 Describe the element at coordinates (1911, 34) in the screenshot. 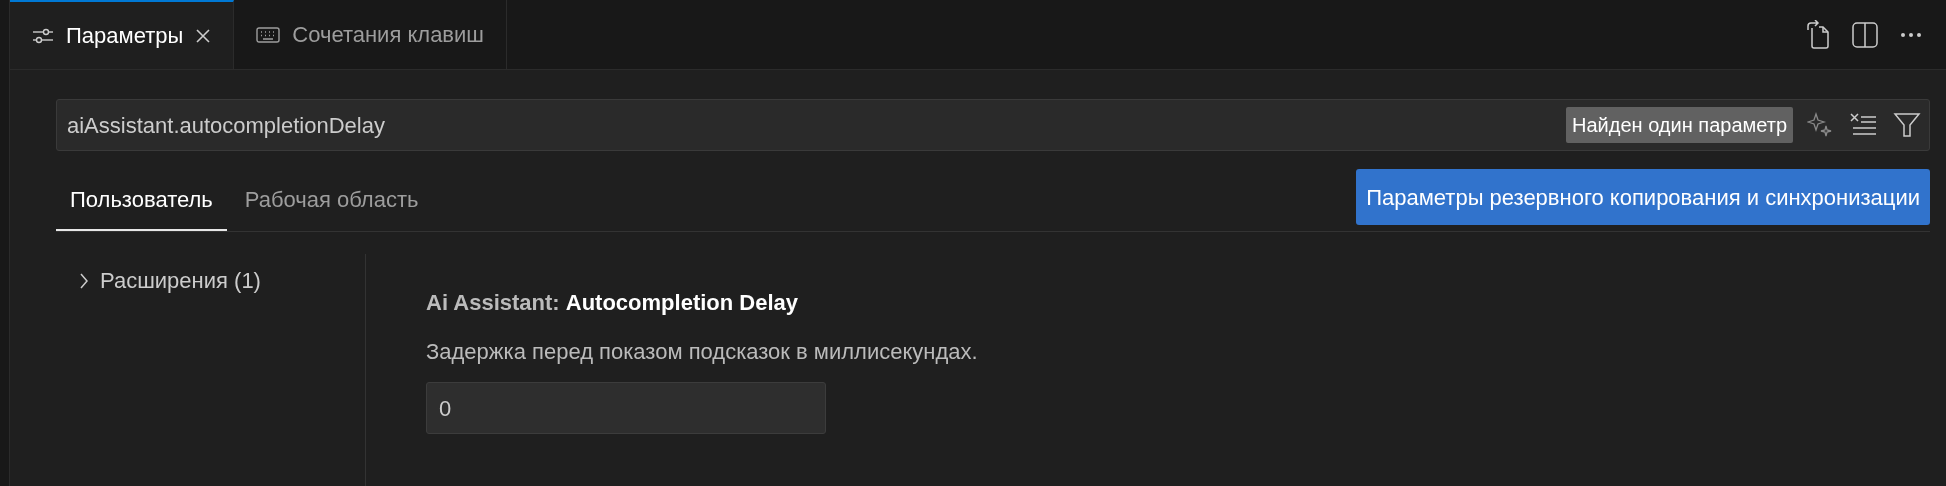

I see `more-icon` at that location.